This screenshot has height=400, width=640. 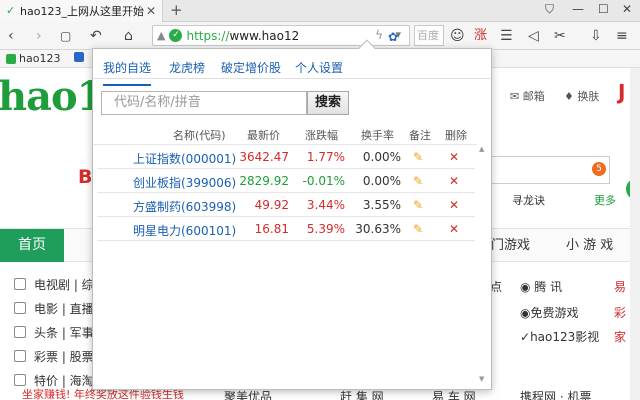 What do you see at coordinates (184, 230) in the screenshot?
I see `stock-name: 明星电力(600101)` at bounding box center [184, 230].